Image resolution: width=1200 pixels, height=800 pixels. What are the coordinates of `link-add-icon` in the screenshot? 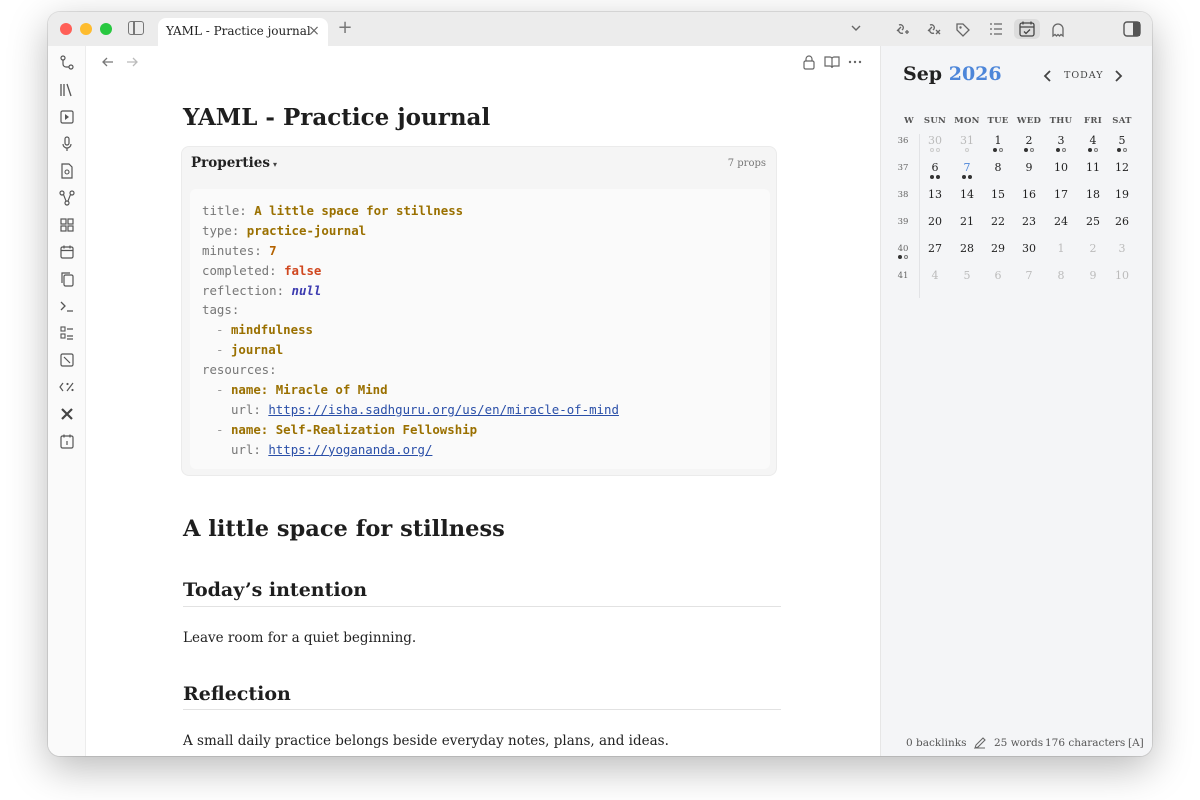 It's located at (901, 29).